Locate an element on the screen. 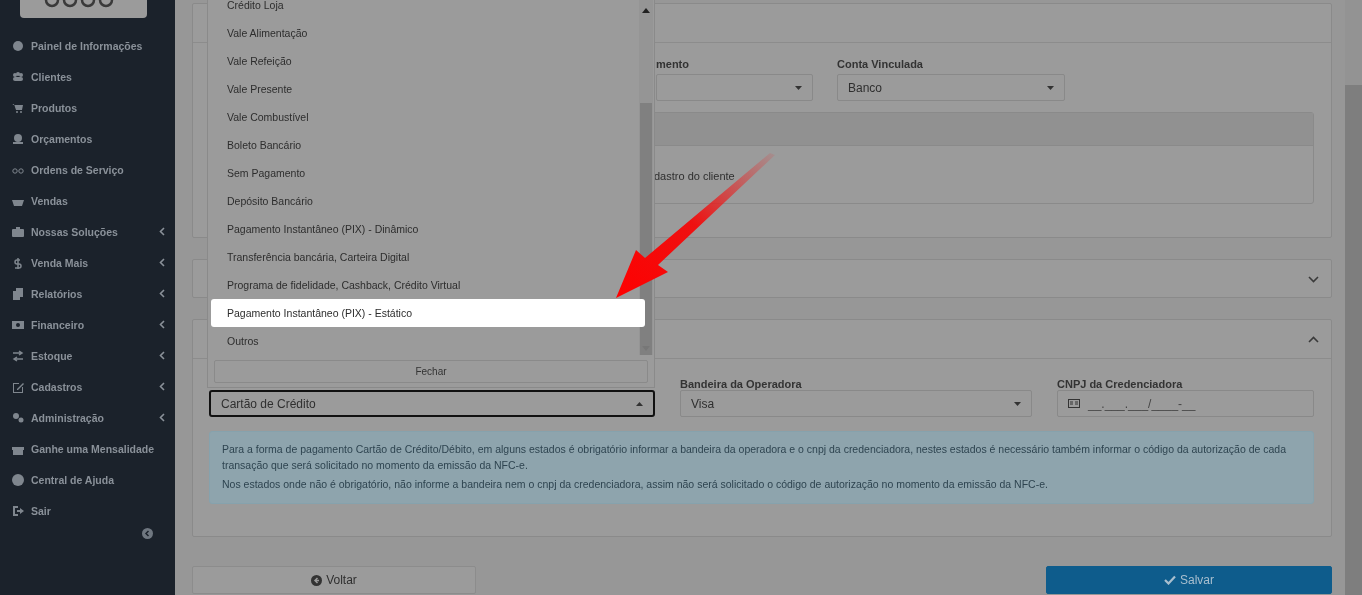  sidebar-item: Ordens de Serviço is located at coordinates (87, 169).